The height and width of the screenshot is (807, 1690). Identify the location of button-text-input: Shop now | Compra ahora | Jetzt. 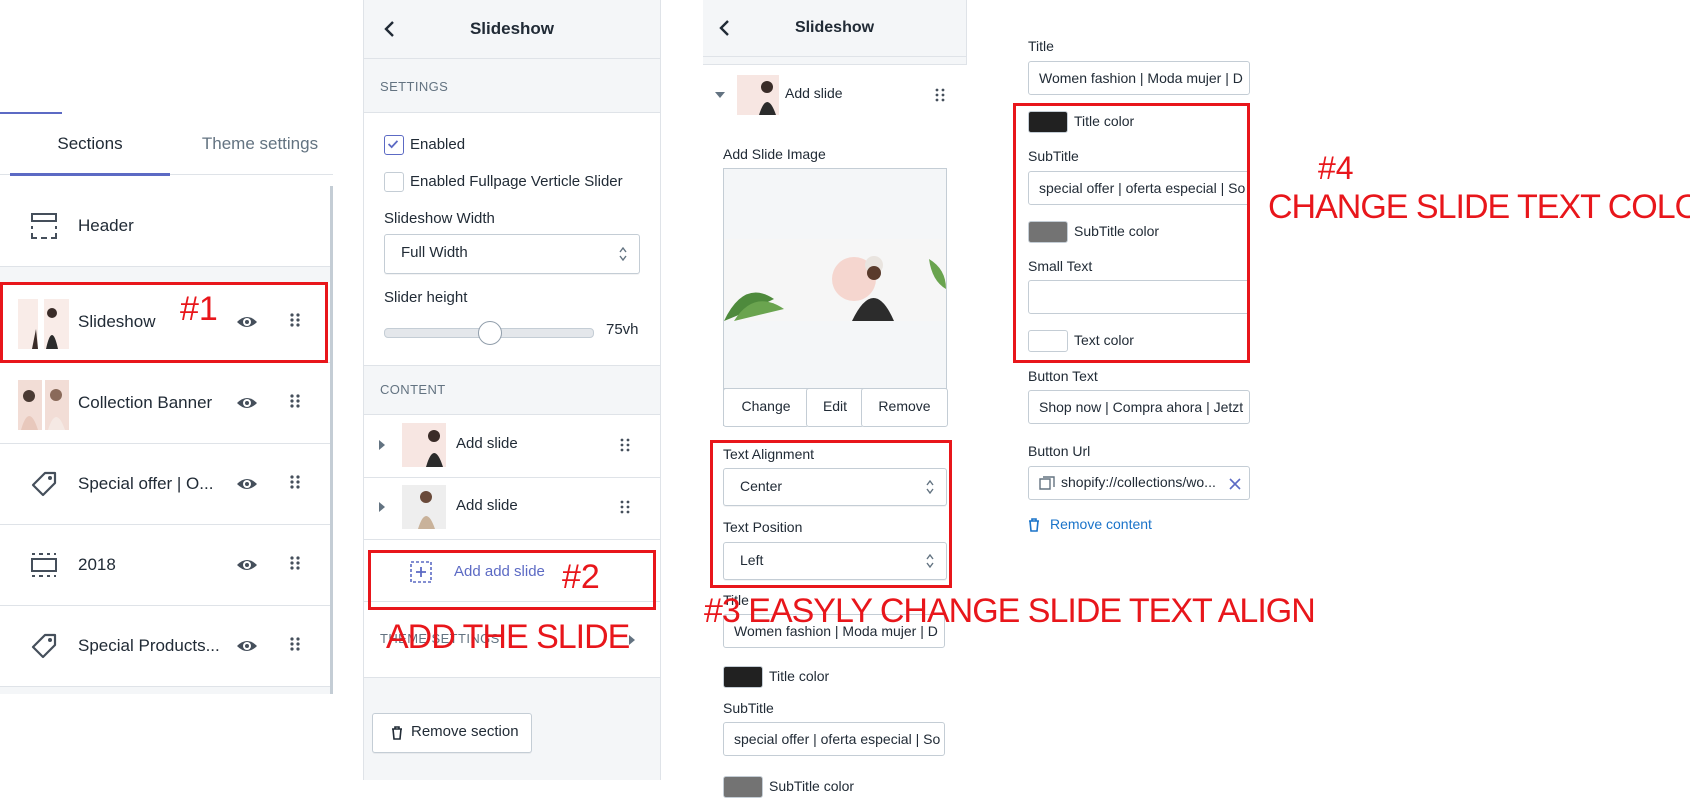
(1139, 407).